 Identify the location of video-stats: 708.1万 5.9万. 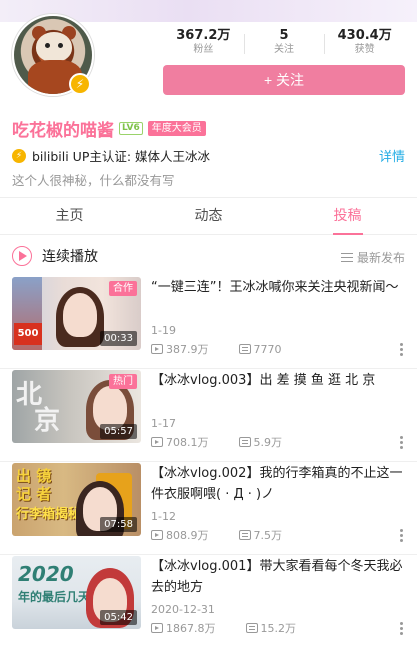
(216, 442).